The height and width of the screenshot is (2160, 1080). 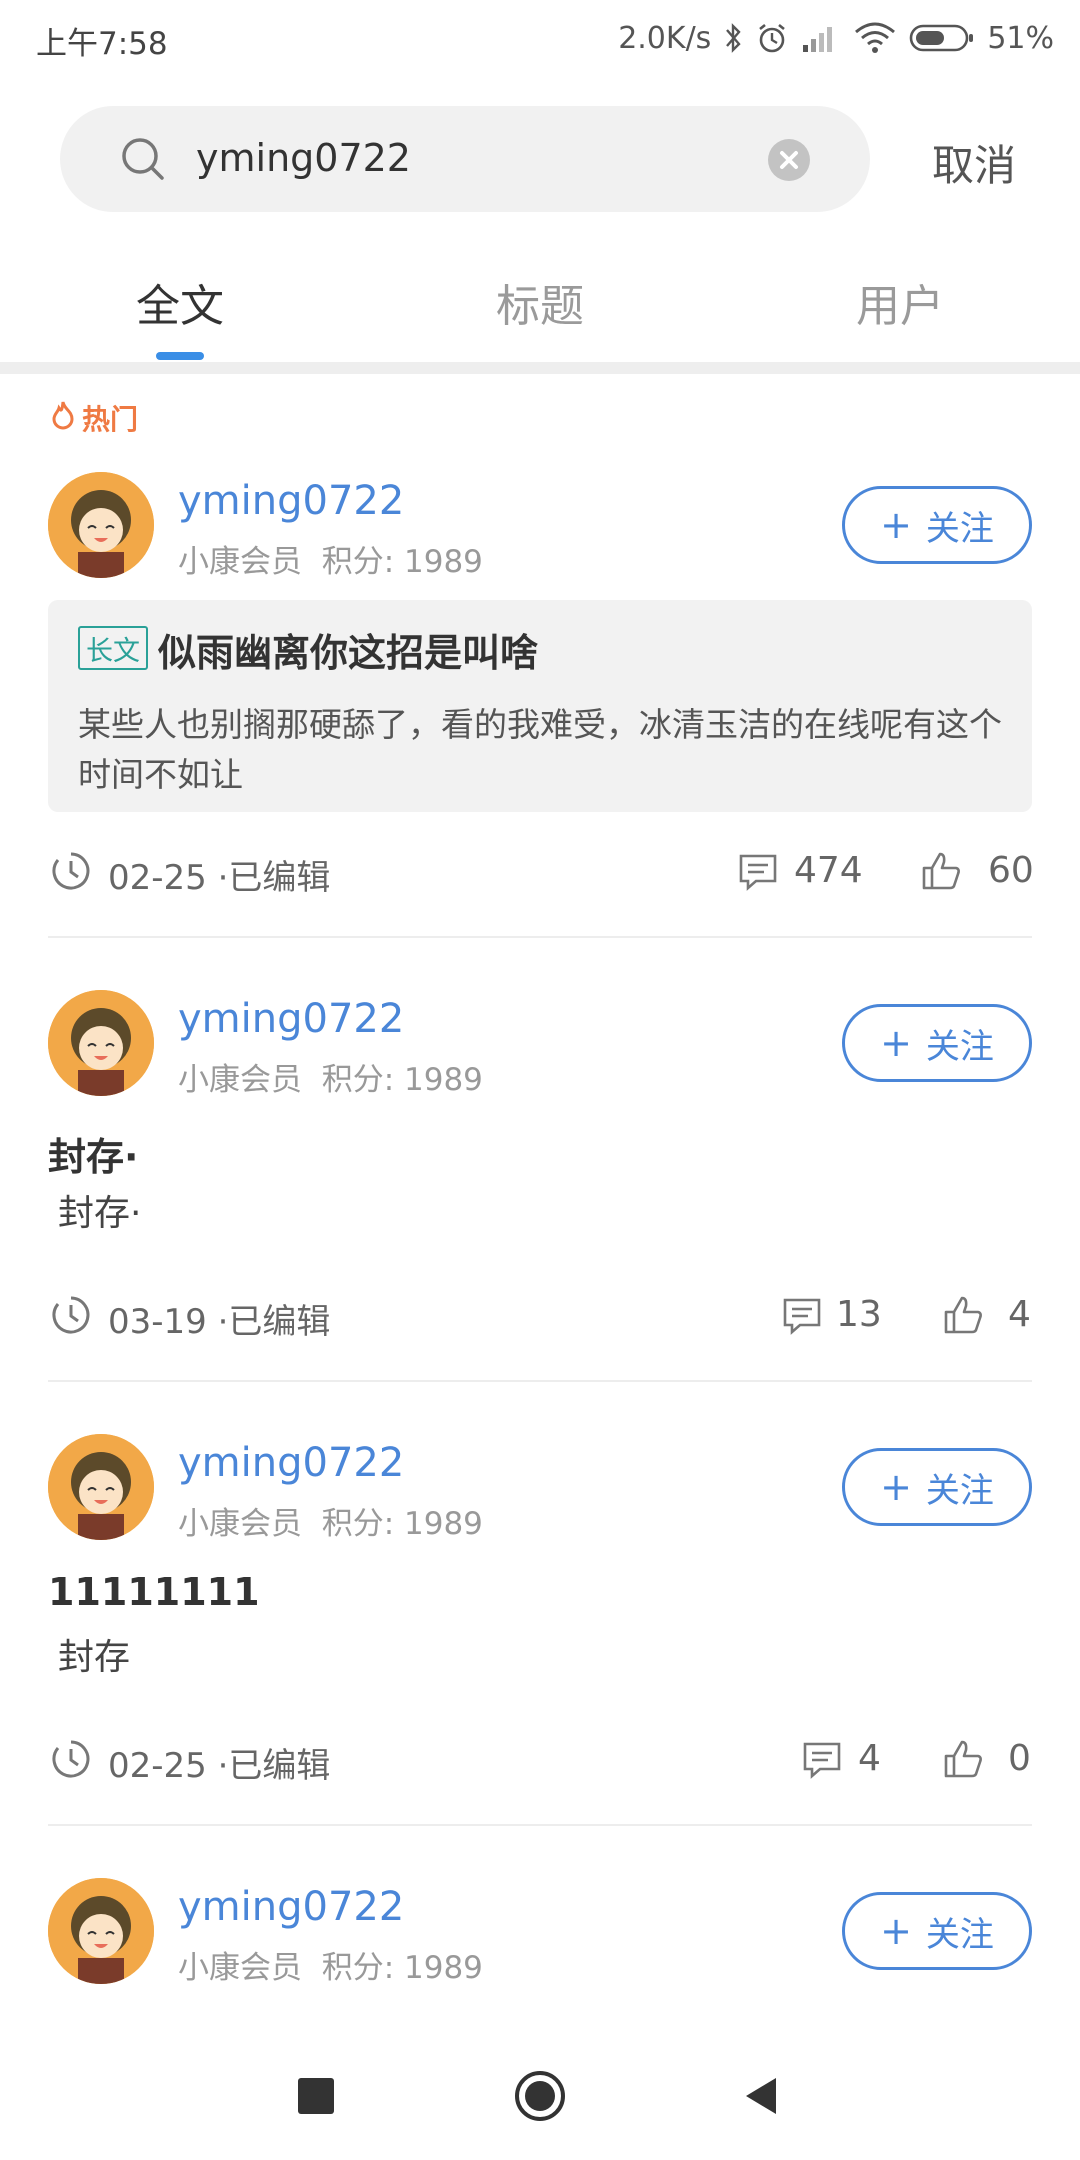 What do you see at coordinates (219, 1322) in the screenshot?
I see `post-date: 03-19 ·已编辑` at bounding box center [219, 1322].